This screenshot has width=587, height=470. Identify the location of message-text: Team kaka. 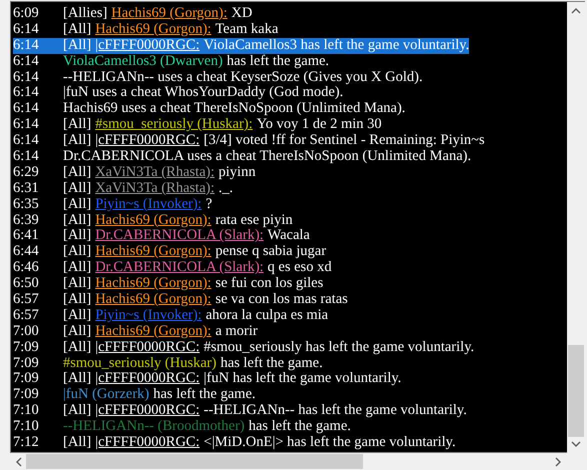
(246, 30).